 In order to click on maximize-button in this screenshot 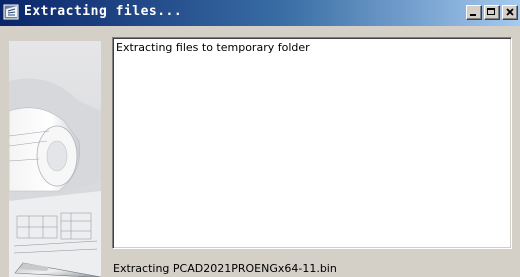, I will do `click(492, 12)`.